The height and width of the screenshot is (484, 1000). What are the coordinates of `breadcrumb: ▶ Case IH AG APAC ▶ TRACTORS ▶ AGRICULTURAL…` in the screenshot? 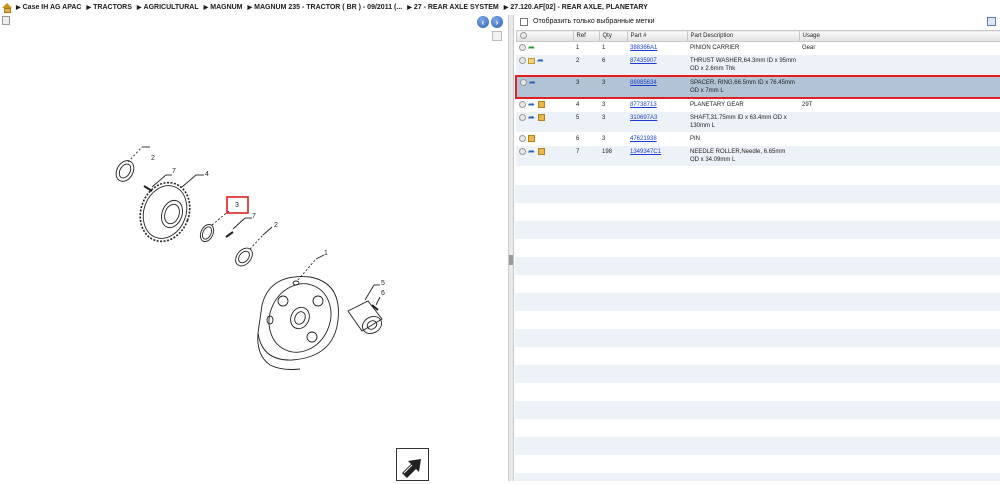 It's located at (500, 7).